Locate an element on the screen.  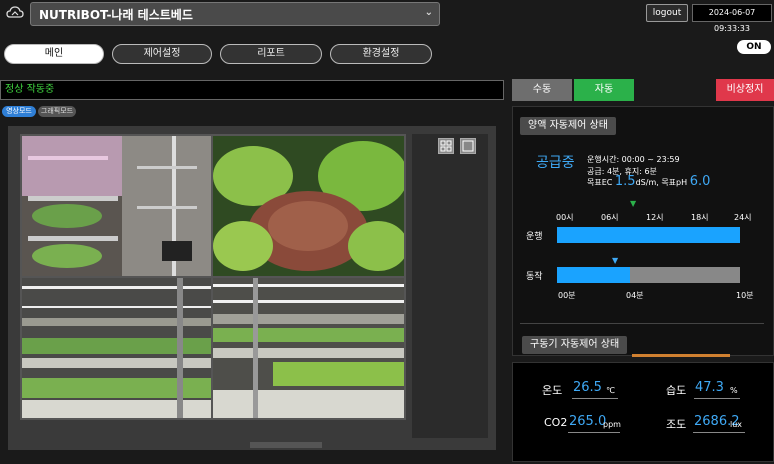
target-ec-ph: 목표EC 1.5dS/m, 목표pH 6.0 is located at coordinates (648, 181).